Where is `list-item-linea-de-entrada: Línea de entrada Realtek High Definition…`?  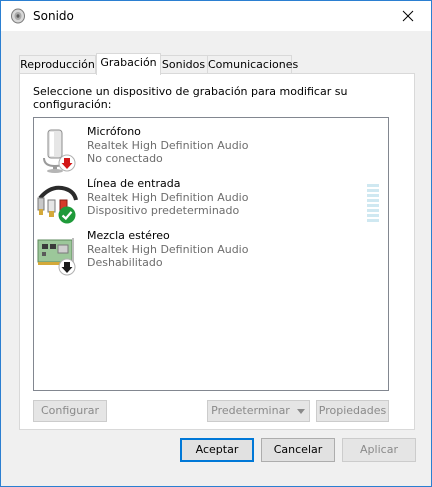 list-item-linea-de-entrada: Línea de entrada Realtek High Definition… is located at coordinates (211, 202).